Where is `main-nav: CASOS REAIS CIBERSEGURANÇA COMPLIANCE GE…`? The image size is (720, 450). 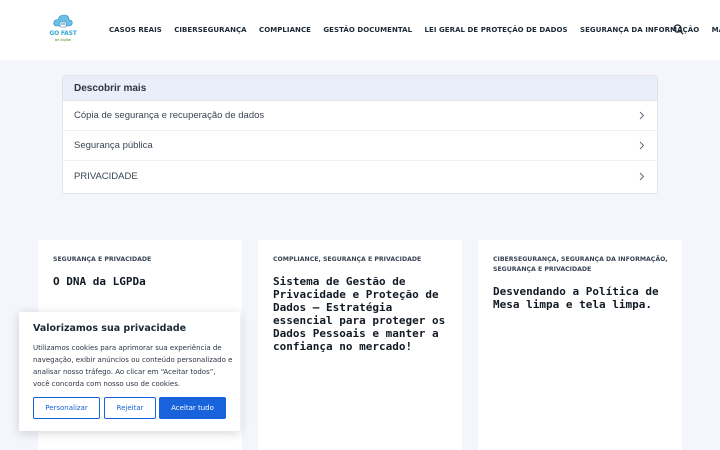 main-nav: CASOS REAIS CIBERSEGURANÇA COMPLIANCE GE… is located at coordinates (414, 30).